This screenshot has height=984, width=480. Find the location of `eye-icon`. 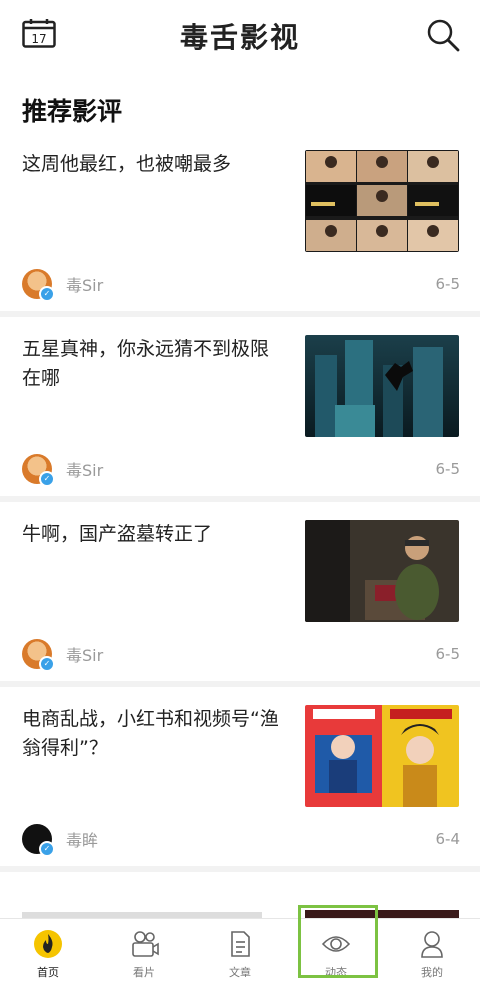

eye-icon is located at coordinates (336, 944).